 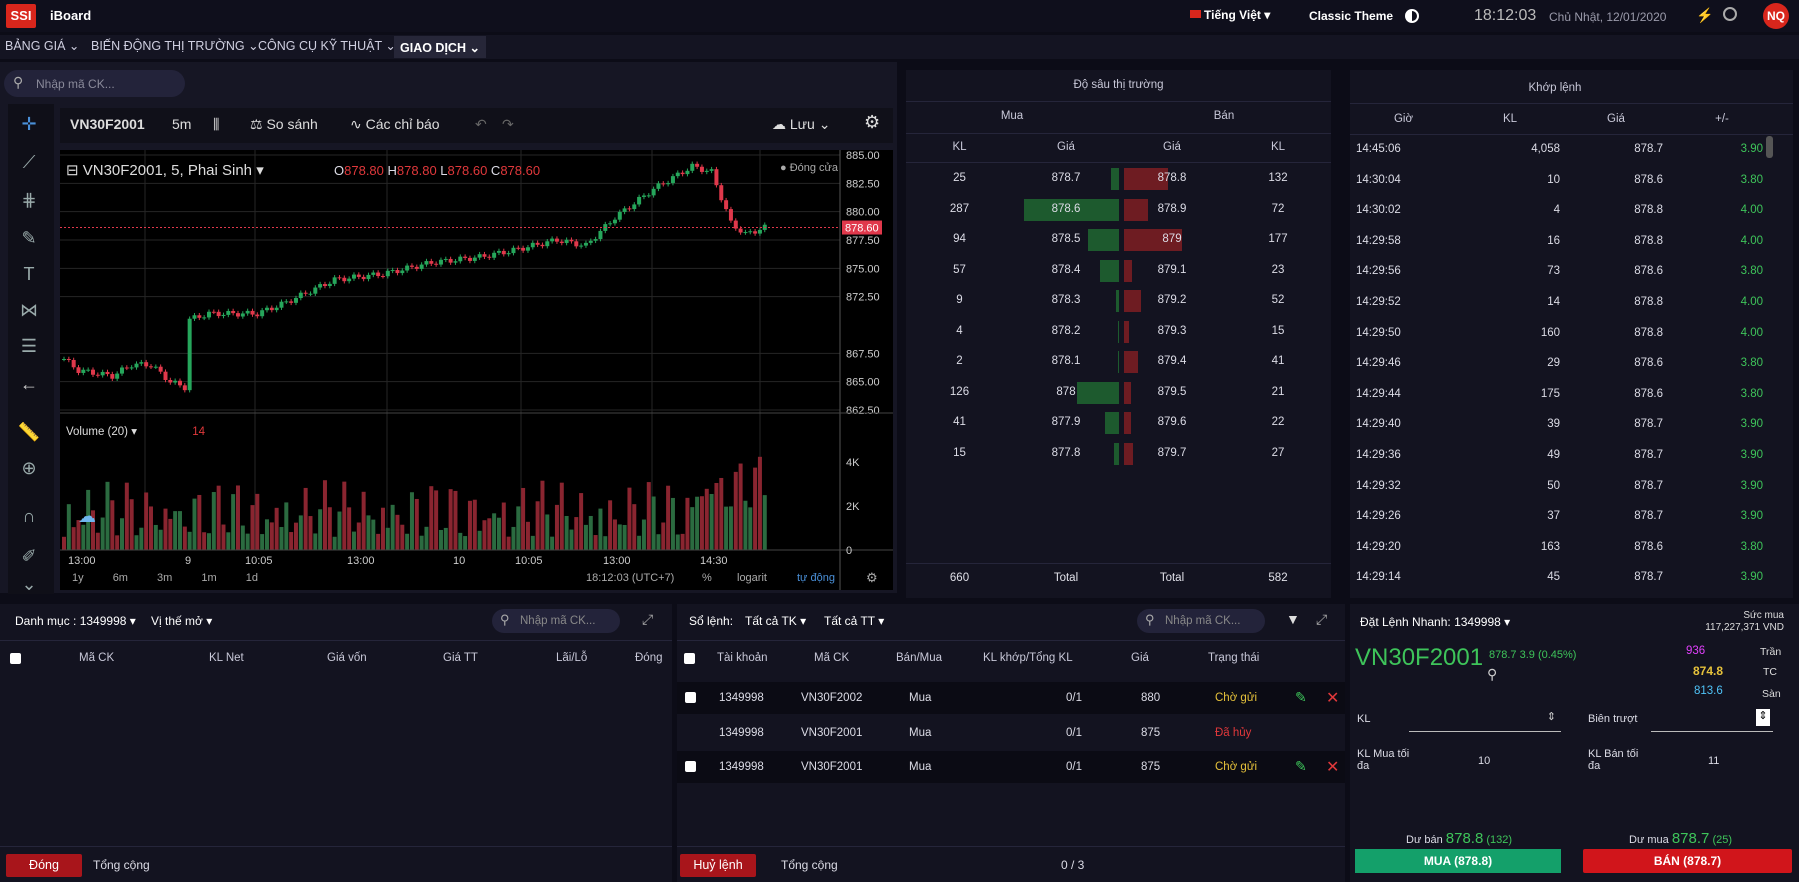 What do you see at coordinates (1704, 15) in the screenshot?
I see `bolt-icon: ⚡` at bounding box center [1704, 15].